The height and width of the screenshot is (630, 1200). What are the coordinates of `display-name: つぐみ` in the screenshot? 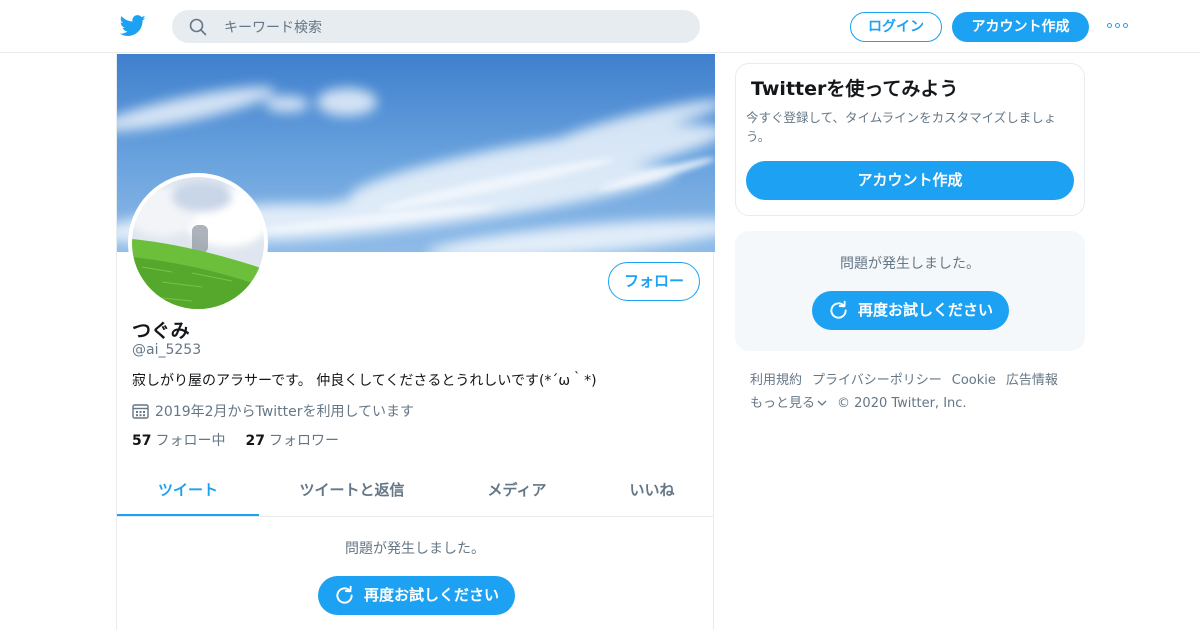 It's located at (161, 331).